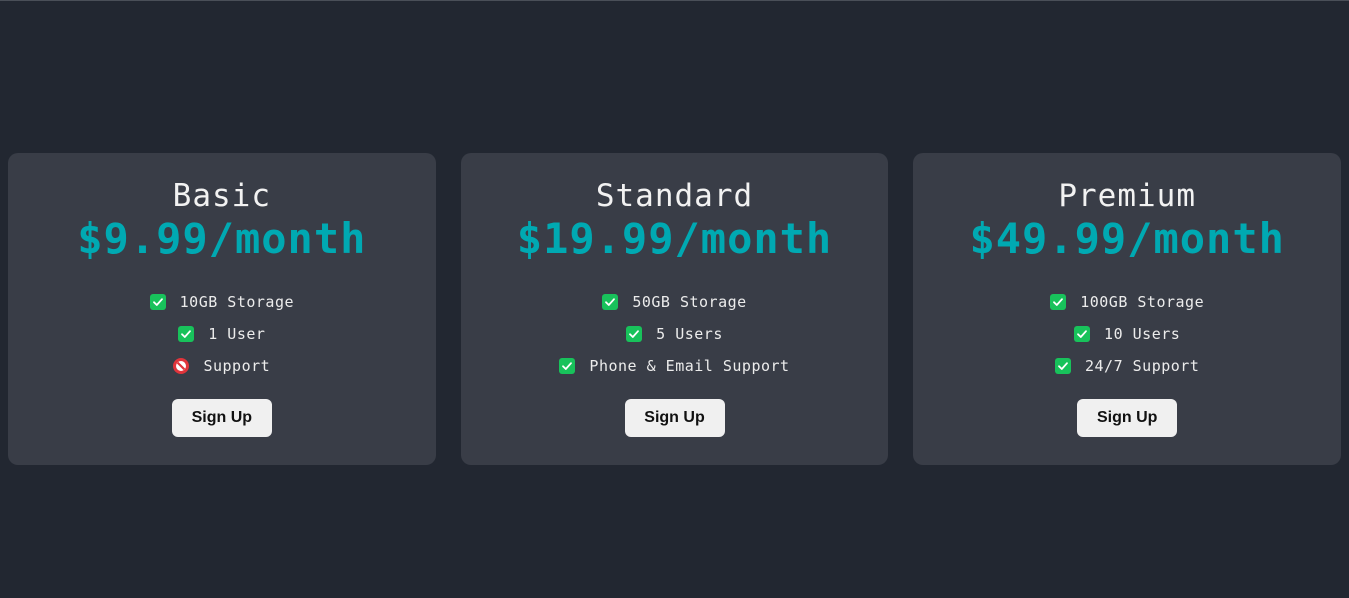 The width and height of the screenshot is (1349, 598). I want to click on plan-name: Standard, so click(674, 196).